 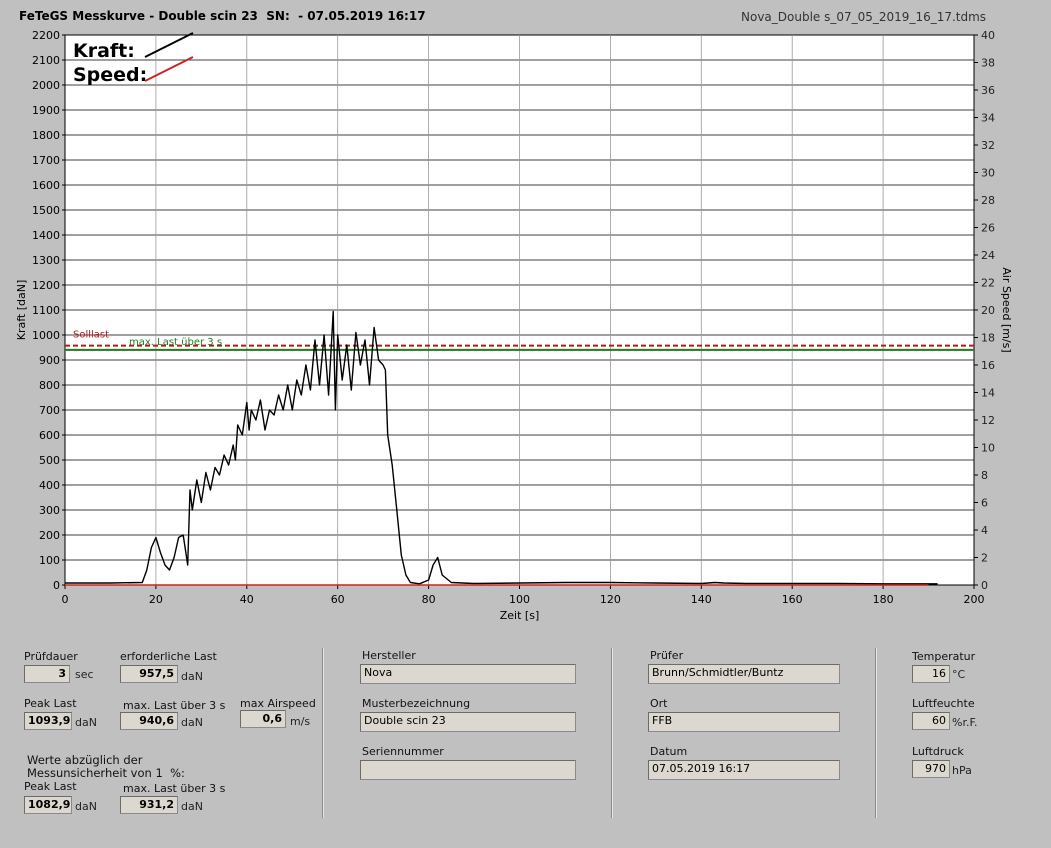 I want to click on y-tick-label-left: 700, so click(x=49, y=410).